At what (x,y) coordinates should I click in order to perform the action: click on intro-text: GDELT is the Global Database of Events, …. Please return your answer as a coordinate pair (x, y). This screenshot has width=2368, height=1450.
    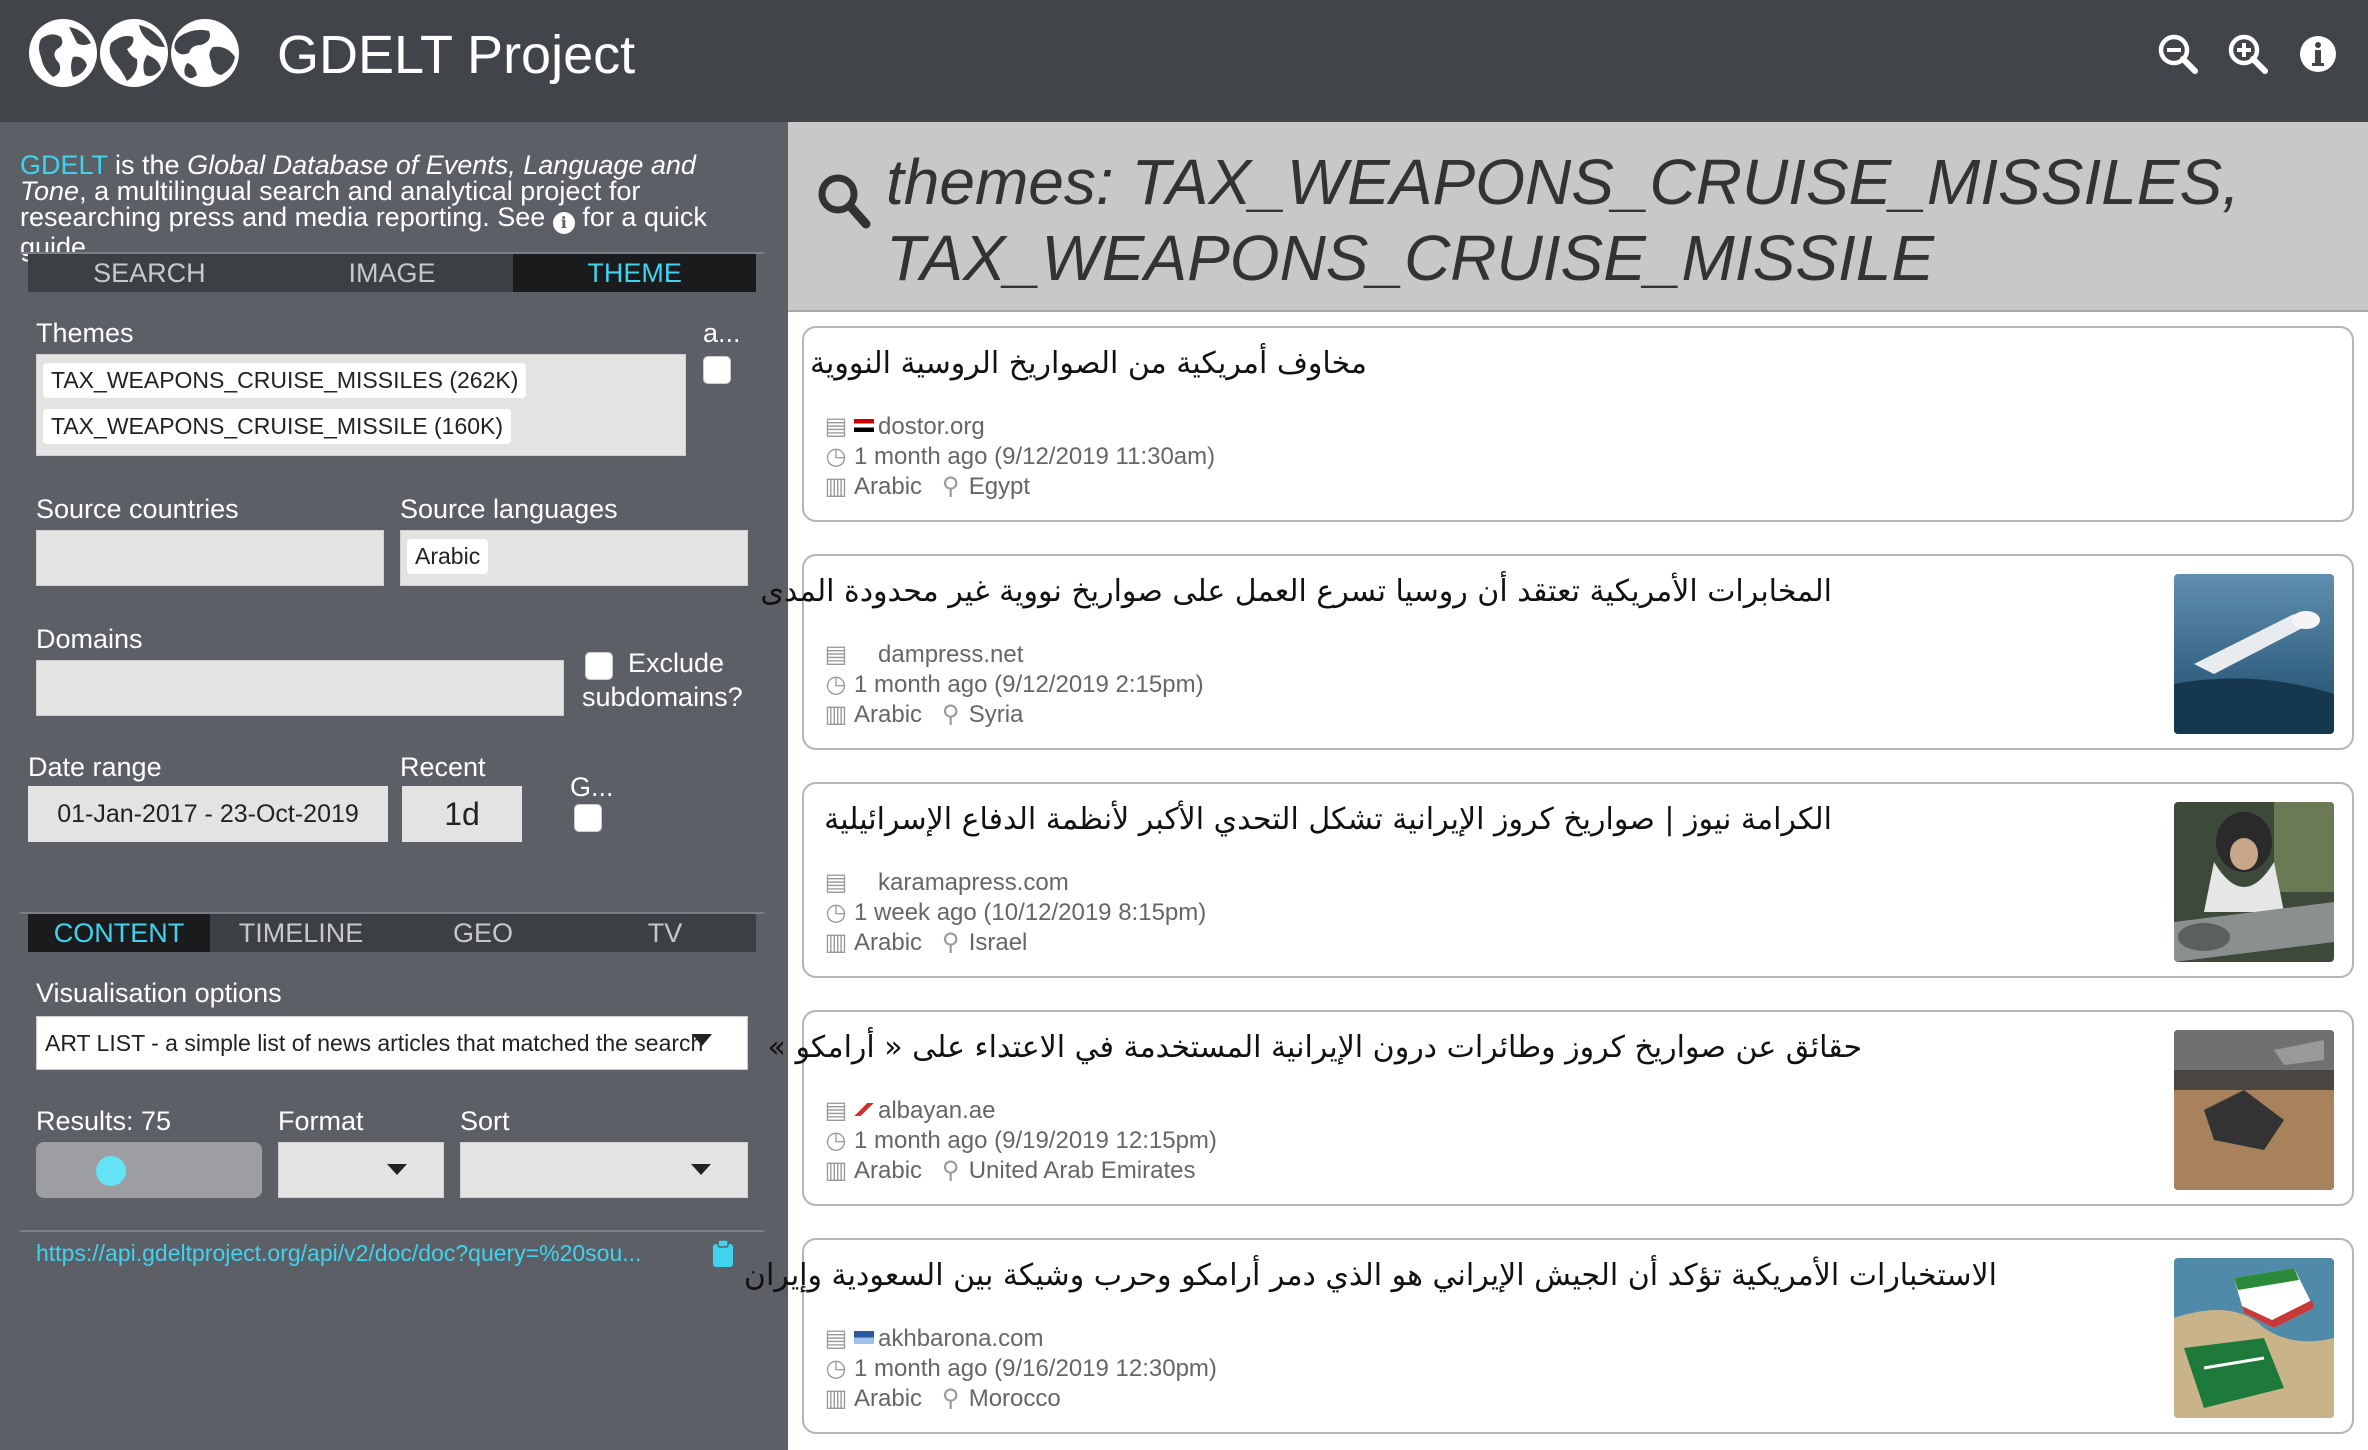
    Looking at the image, I should click on (363, 206).